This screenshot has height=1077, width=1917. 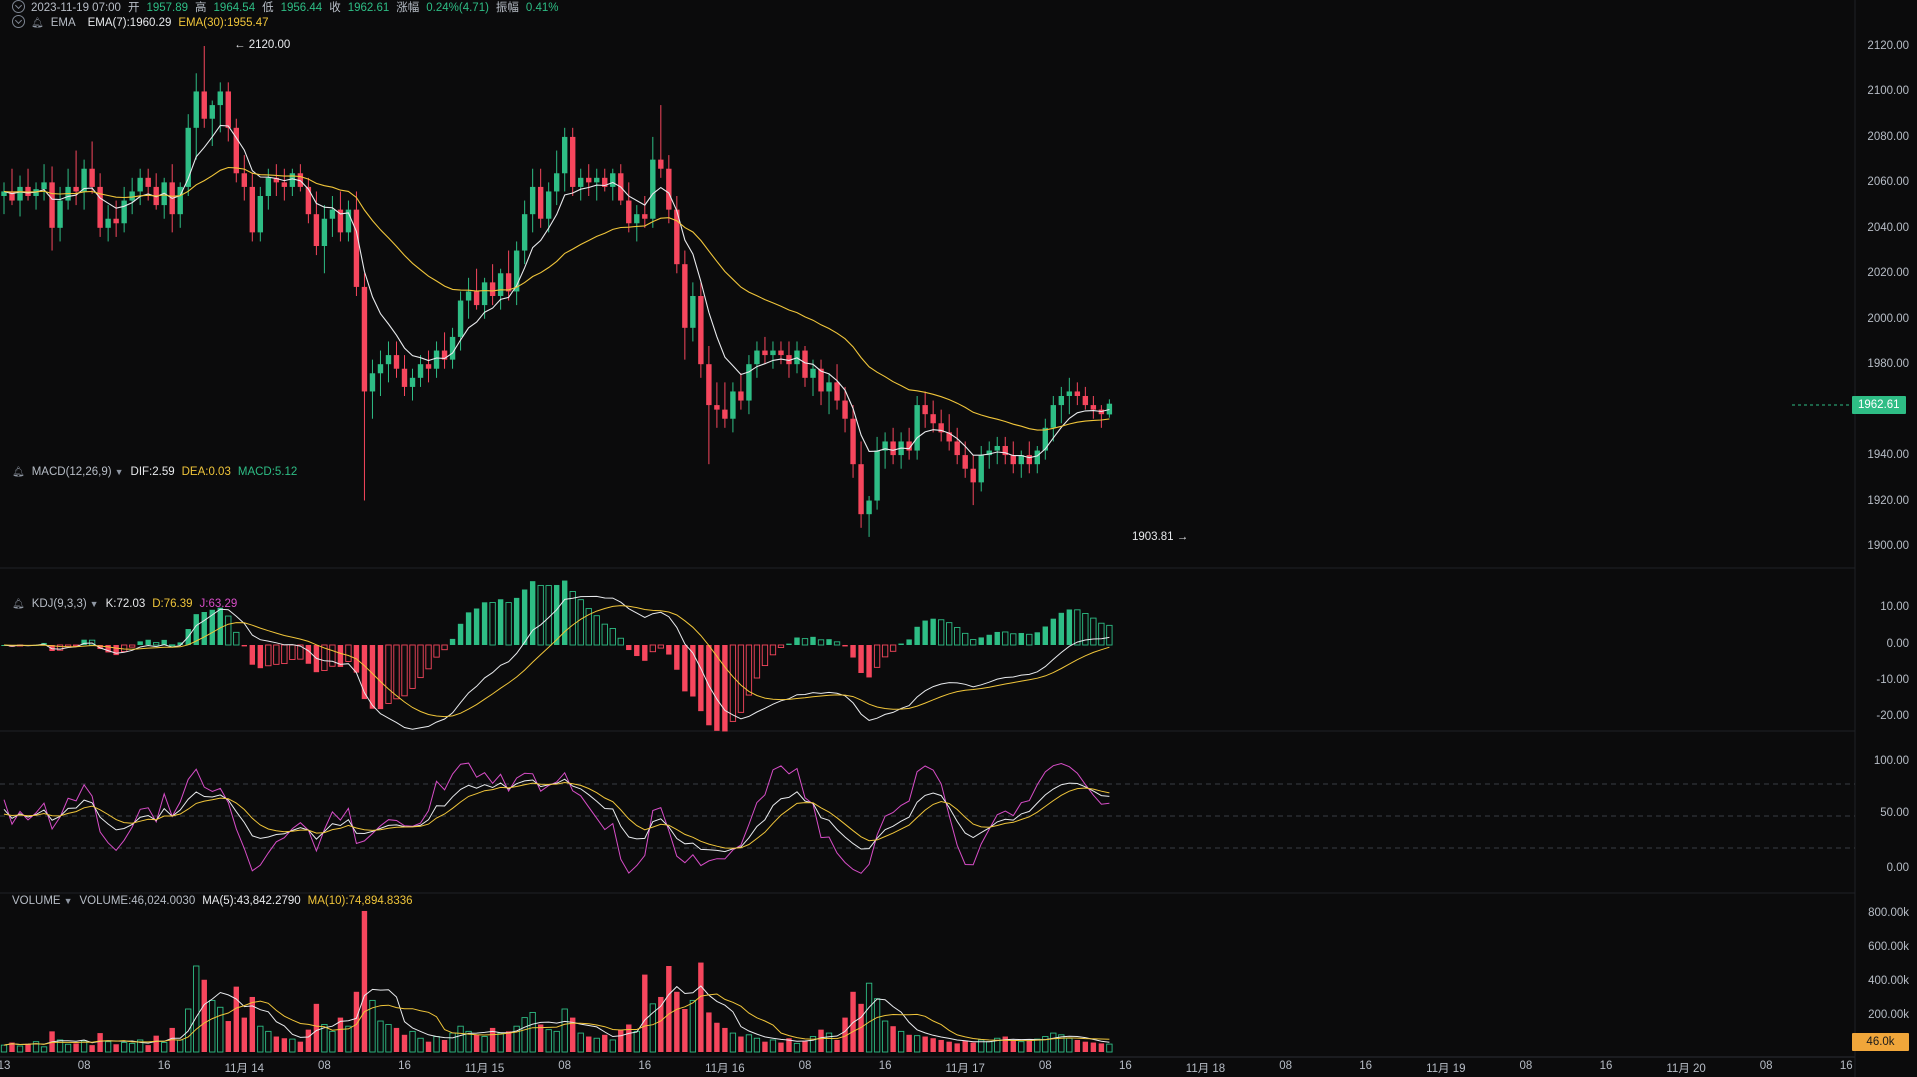 What do you see at coordinates (167, 8) in the screenshot?
I see `open-value: 1957.89` at bounding box center [167, 8].